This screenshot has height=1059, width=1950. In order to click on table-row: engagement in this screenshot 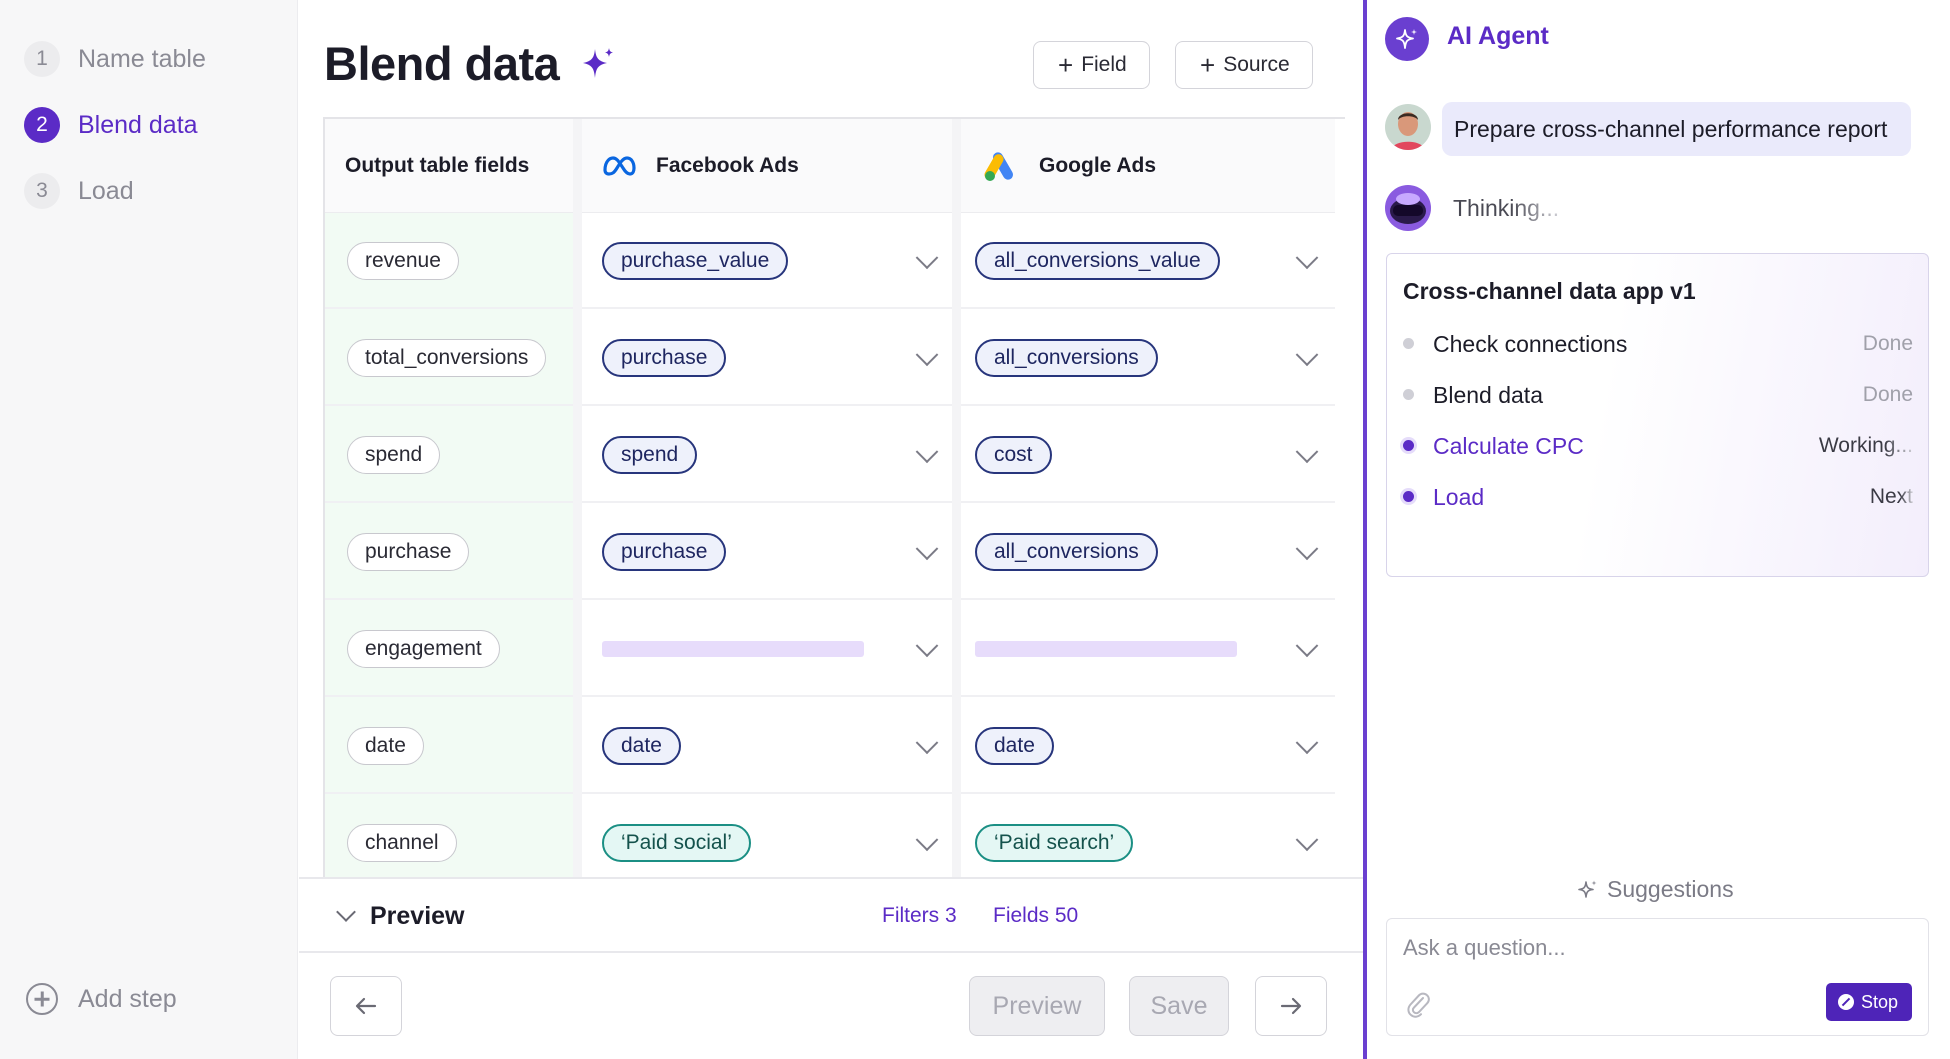, I will do `click(835, 649)`.